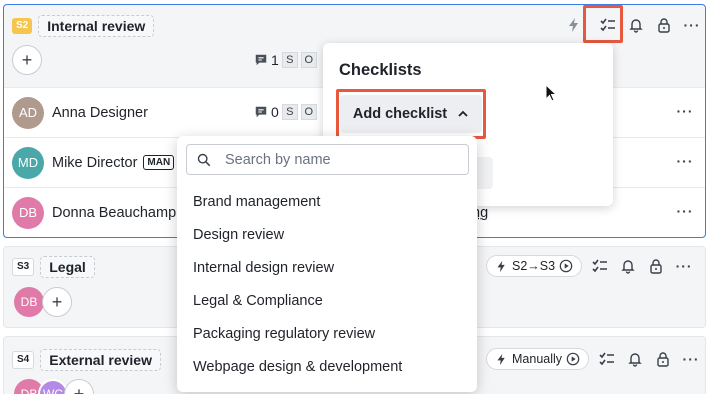 Image resolution: width=707 pixels, height=394 pixels. What do you see at coordinates (256, 202) in the screenshot?
I see `option-item: Brand management` at bounding box center [256, 202].